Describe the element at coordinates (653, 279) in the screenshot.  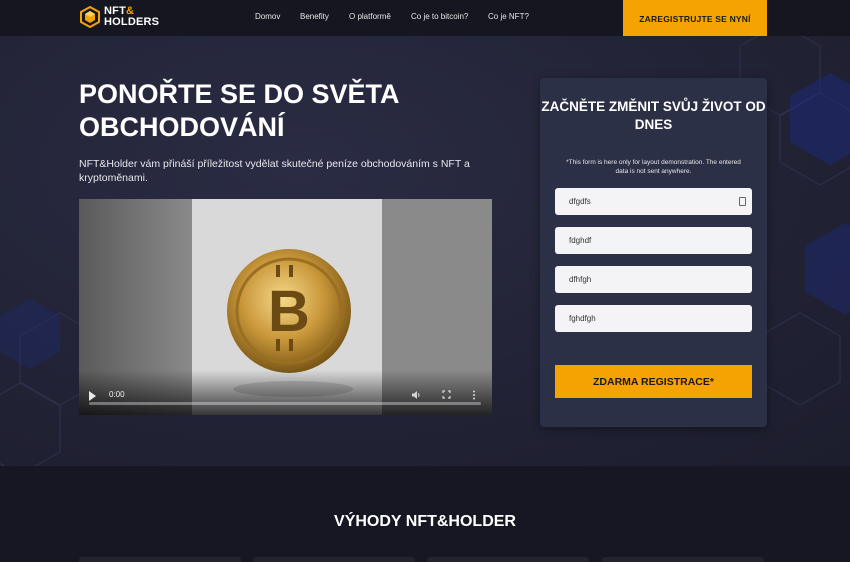
I see `form-field-3: dfhfgh` at that location.